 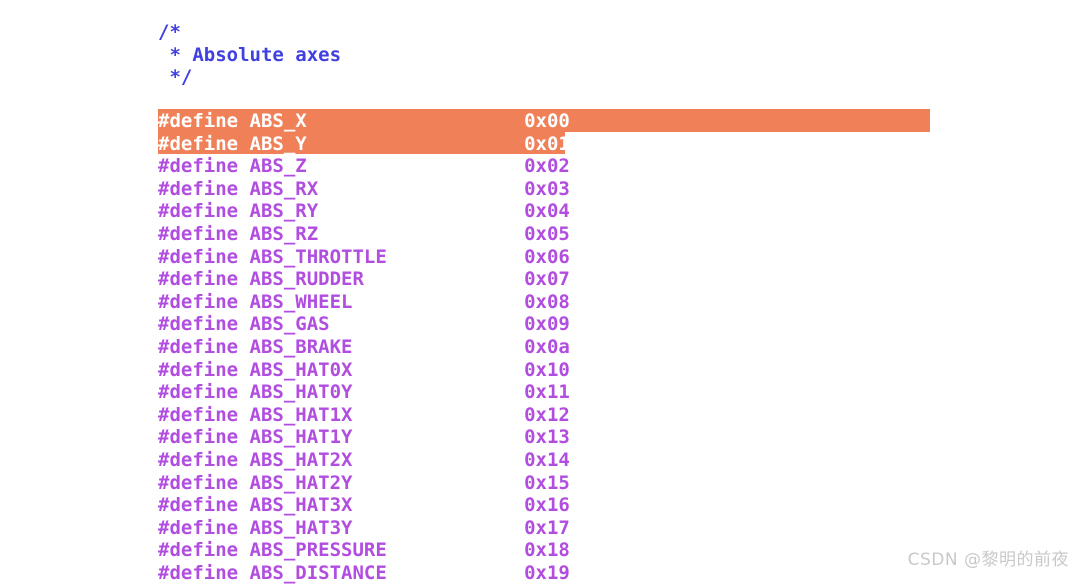 What do you see at coordinates (364, 437) in the screenshot?
I see `define-row: #define ABS_HAT1Y 0x13` at bounding box center [364, 437].